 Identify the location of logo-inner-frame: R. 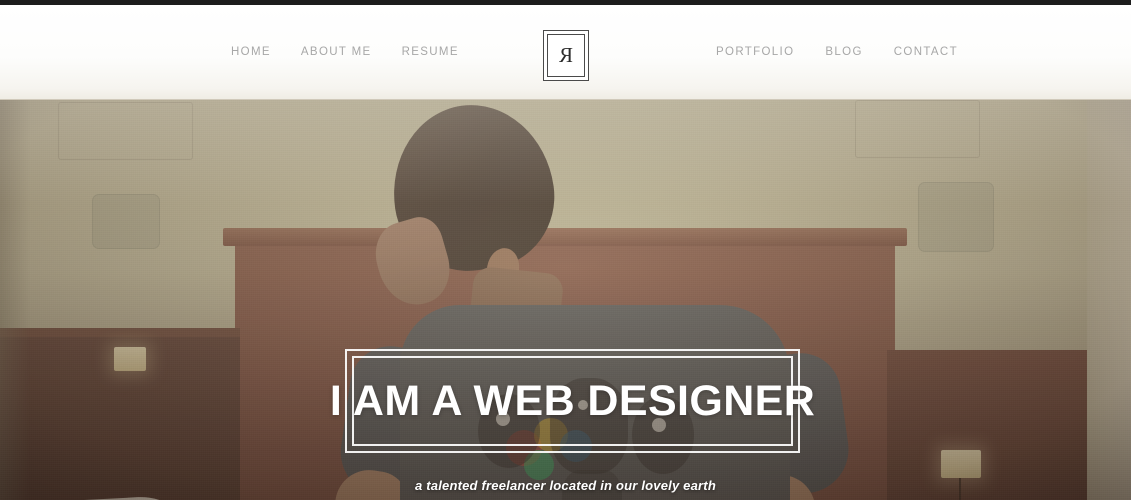
(566, 55).